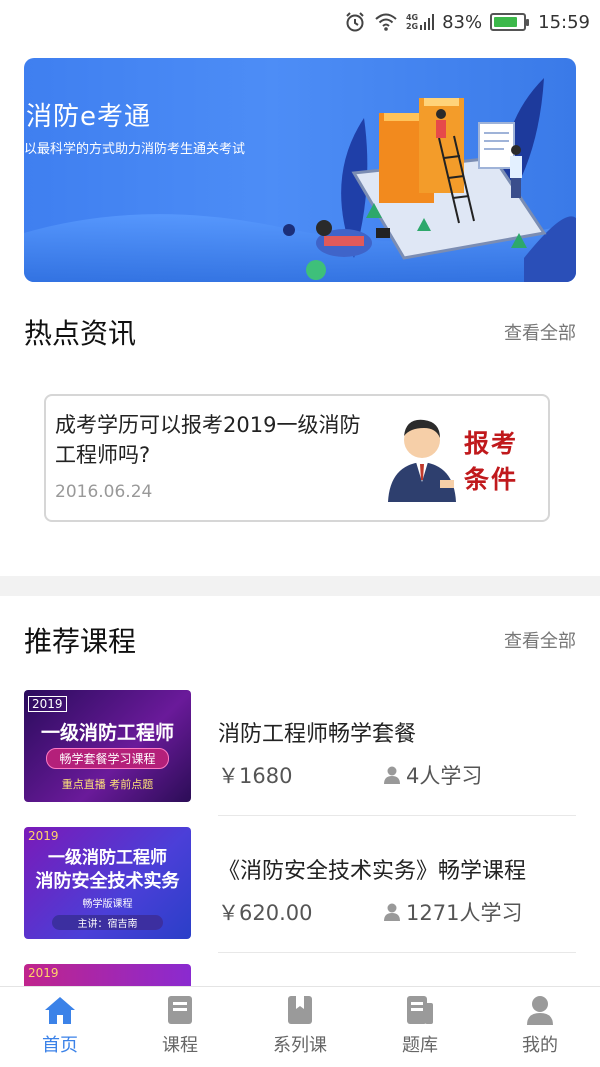  I want to click on battery-percent: 83%, so click(462, 22).